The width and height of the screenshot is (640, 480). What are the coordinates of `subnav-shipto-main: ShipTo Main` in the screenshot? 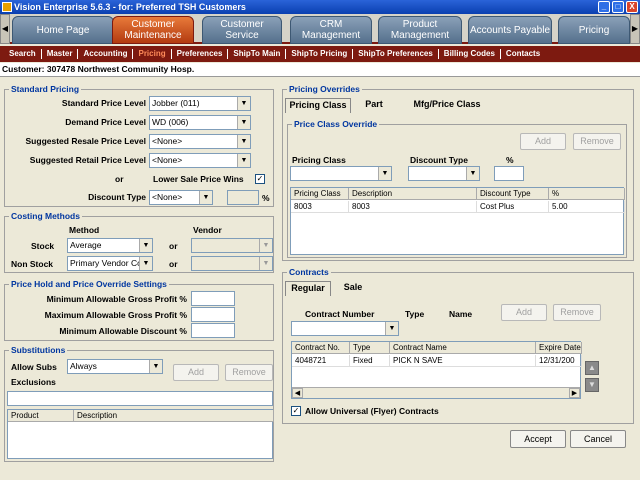 It's located at (257, 54).